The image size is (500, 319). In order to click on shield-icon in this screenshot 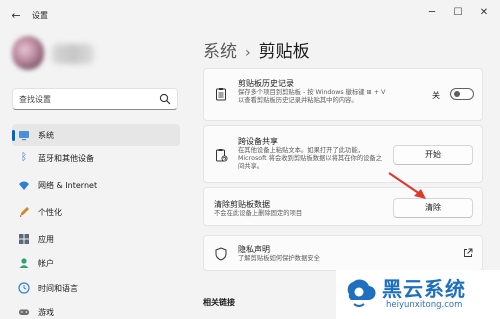, I will do `click(221, 254)`.